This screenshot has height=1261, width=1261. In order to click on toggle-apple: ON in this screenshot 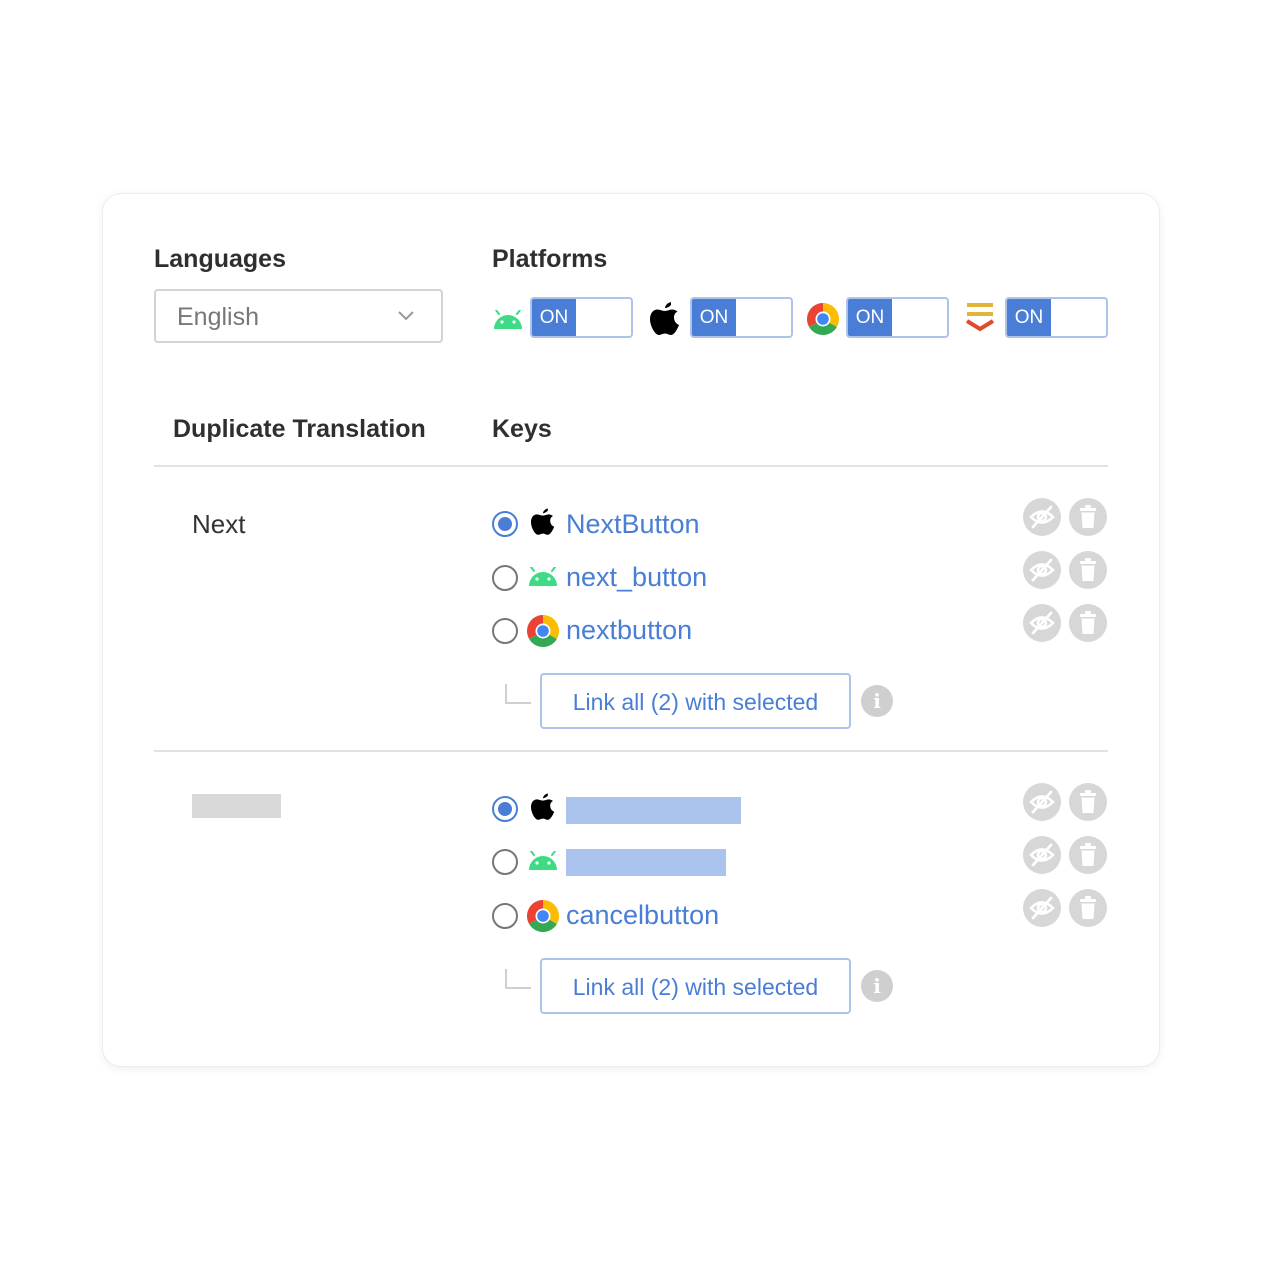, I will do `click(741, 317)`.